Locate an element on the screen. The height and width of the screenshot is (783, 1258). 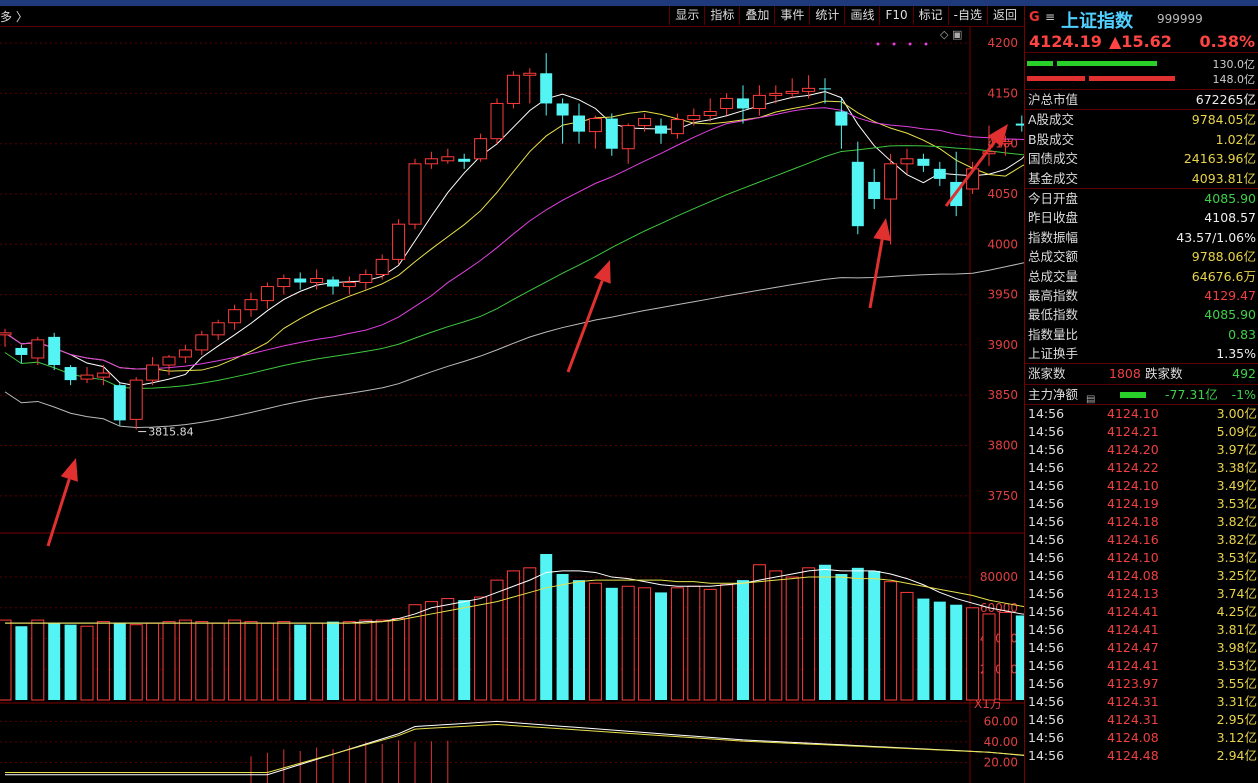
tick-amount: 3.38亿 is located at coordinates (1236, 468).